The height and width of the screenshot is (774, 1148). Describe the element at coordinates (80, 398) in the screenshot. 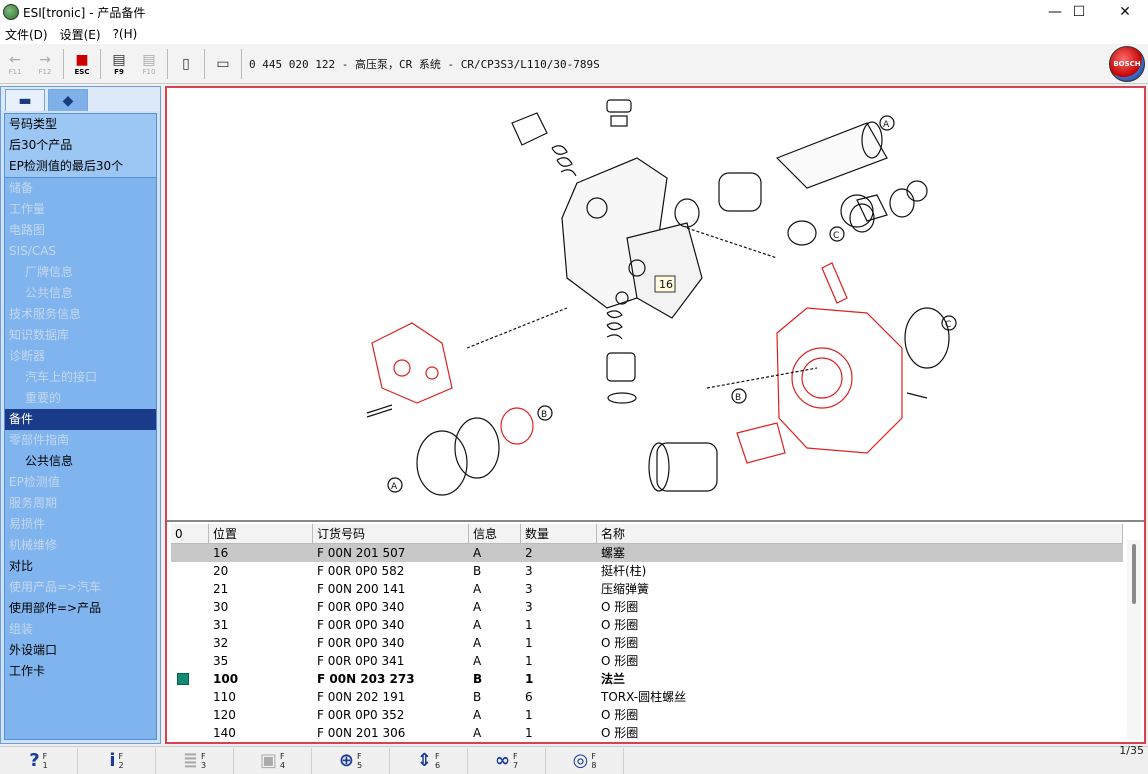

I see `sidebar-item: 重要的` at that location.